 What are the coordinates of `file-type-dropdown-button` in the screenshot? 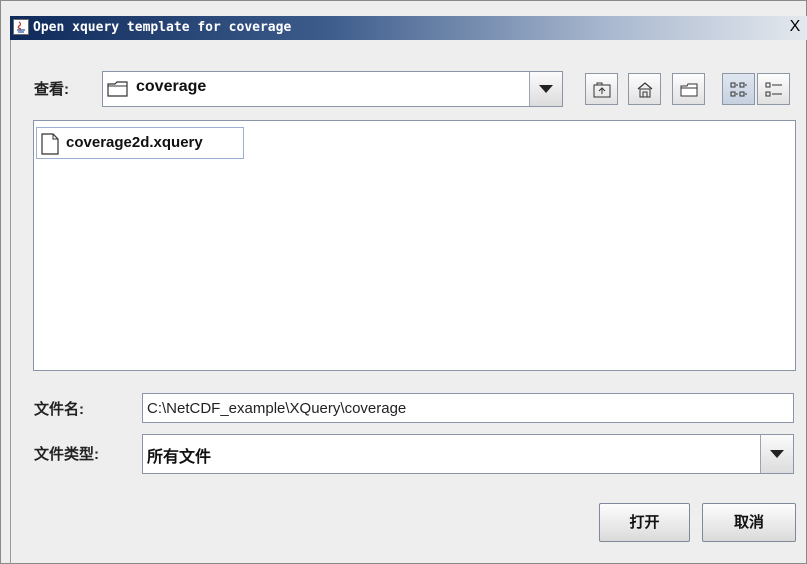 It's located at (776, 454).